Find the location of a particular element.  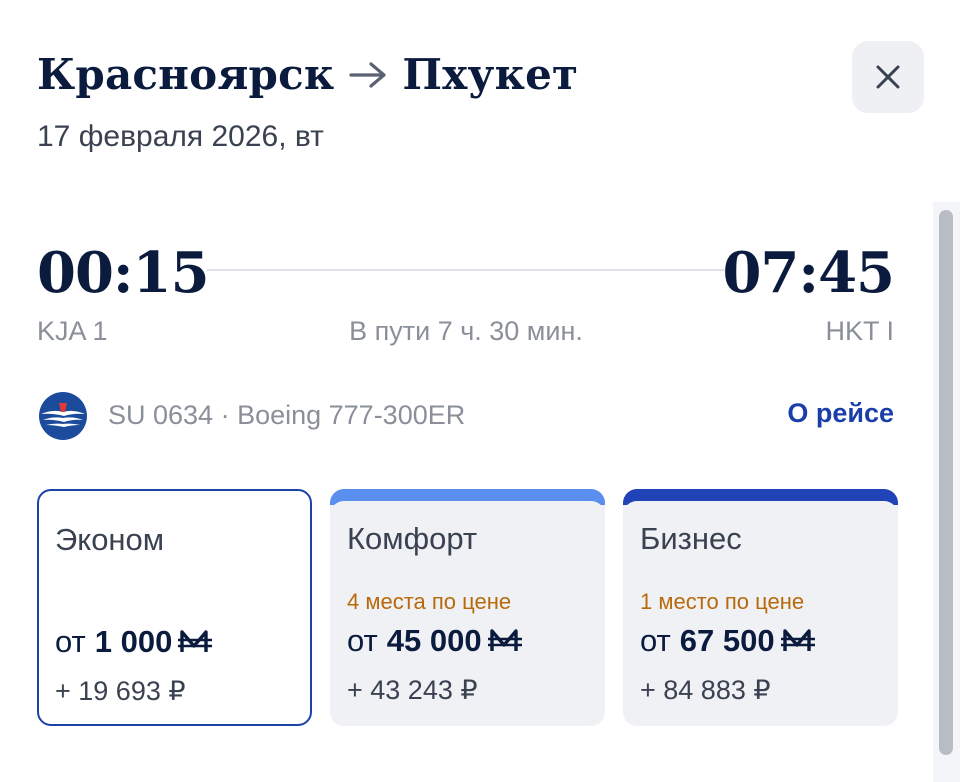

arrow-right-icon is located at coordinates (368, 75).